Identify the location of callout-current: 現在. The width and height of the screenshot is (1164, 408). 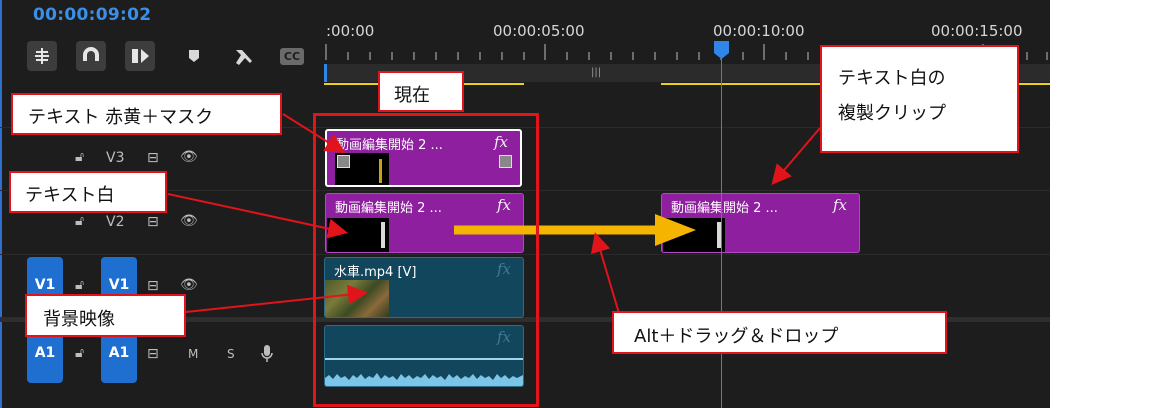
(421, 91).